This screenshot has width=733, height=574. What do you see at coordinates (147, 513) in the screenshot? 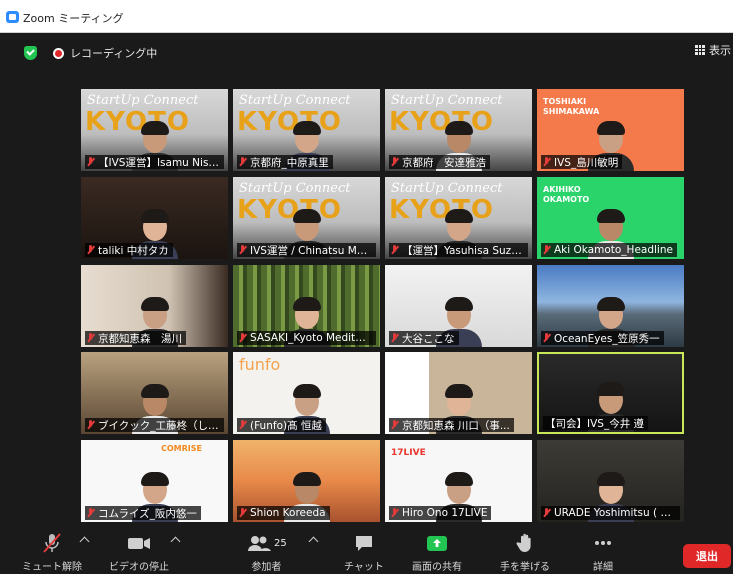
I see `participant-name: コムライズ_阪内悠一` at bounding box center [147, 513].